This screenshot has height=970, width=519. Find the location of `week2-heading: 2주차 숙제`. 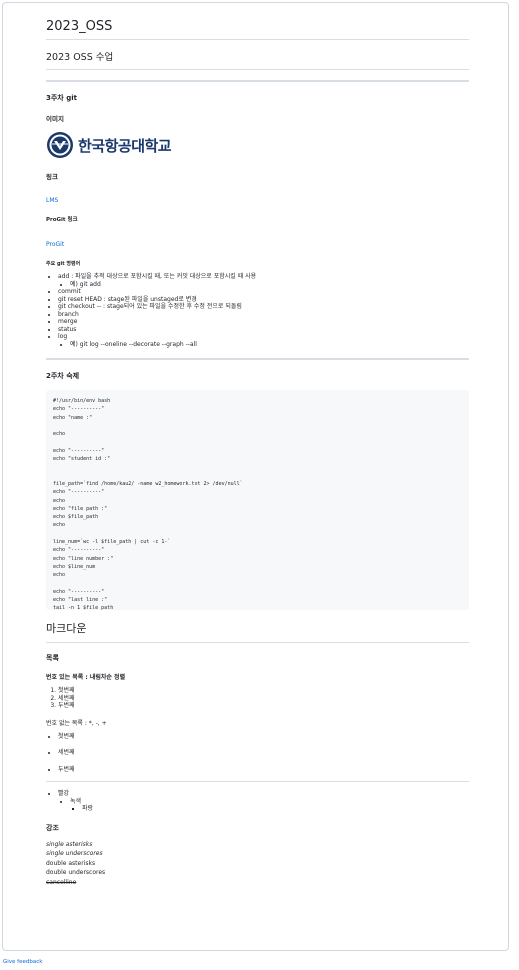

week2-heading: 2주차 숙제 is located at coordinates (63, 376).